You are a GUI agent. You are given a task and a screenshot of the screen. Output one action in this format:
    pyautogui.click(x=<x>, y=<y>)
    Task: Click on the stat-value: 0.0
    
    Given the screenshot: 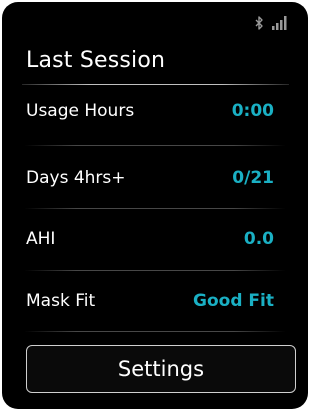 What is the action you would take?
    pyautogui.click(x=258, y=239)
    